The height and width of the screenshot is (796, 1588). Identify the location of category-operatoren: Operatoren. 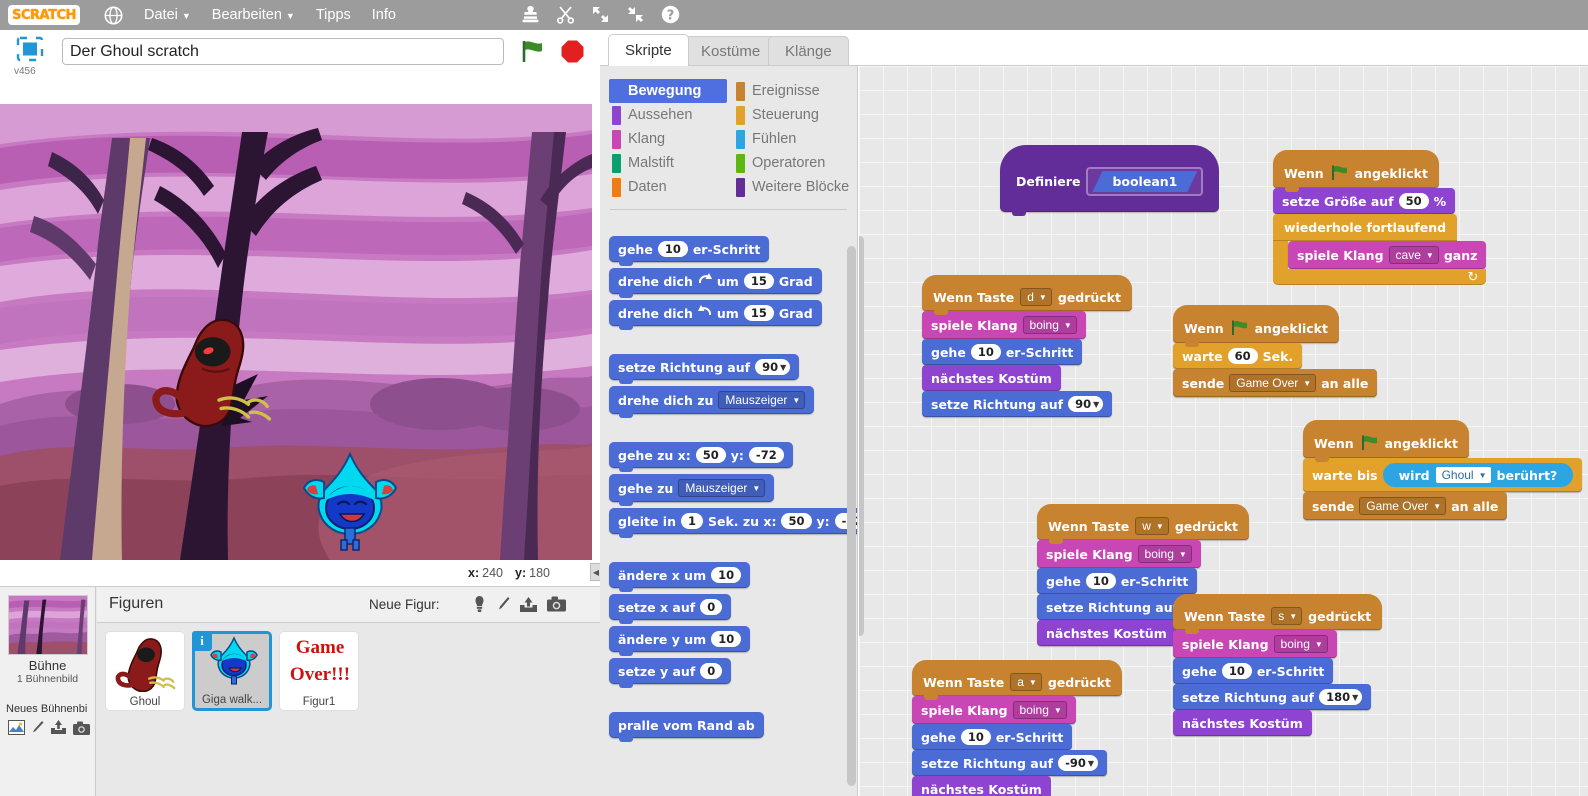
(792, 163).